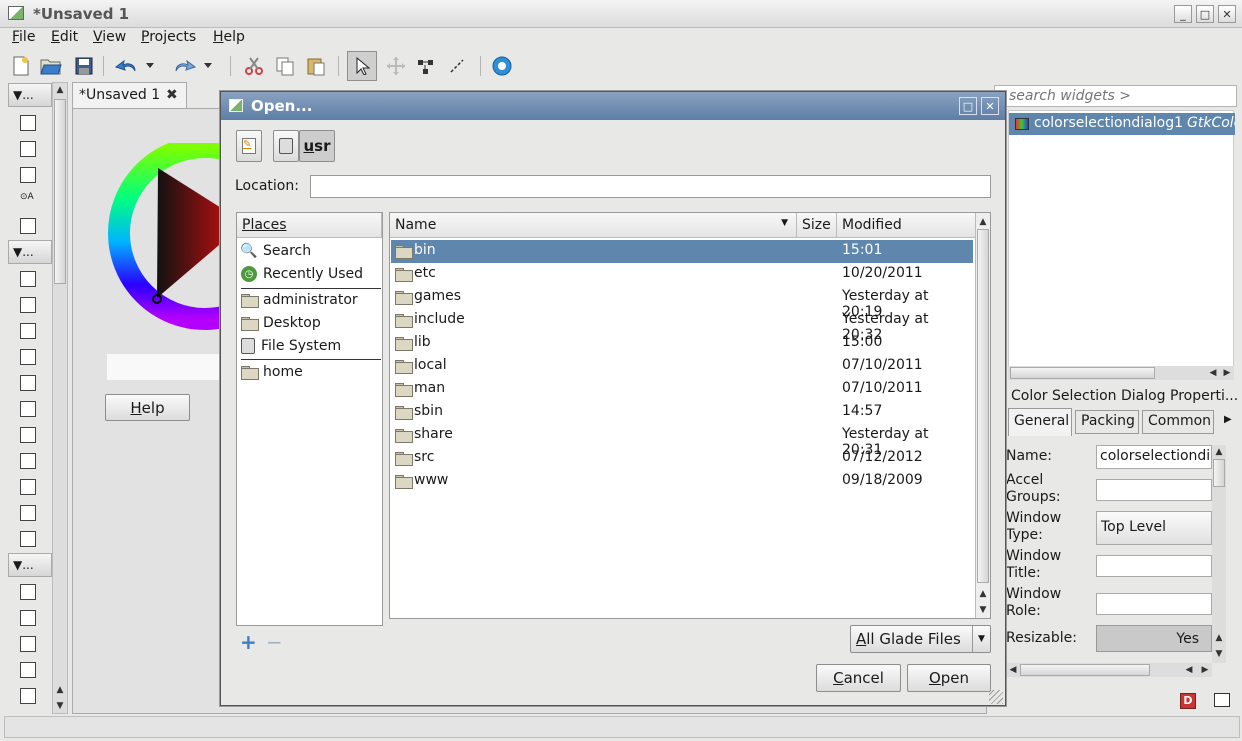 The height and width of the screenshot is (741, 1242). What do you see at coordinates (249, 146) in the screenshot?
I see `type-location-button: ✎` at bounding box center [249, 146].